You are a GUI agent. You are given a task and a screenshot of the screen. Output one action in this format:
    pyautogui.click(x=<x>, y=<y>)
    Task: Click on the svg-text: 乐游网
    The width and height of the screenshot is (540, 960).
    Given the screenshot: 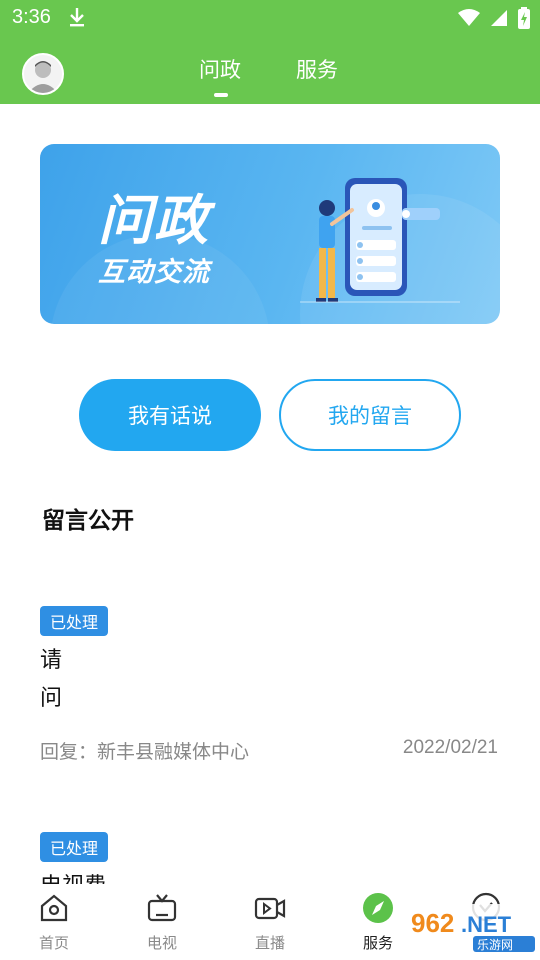 What is the action you would take?
    pyautogui.click(x=495, y=945)
    